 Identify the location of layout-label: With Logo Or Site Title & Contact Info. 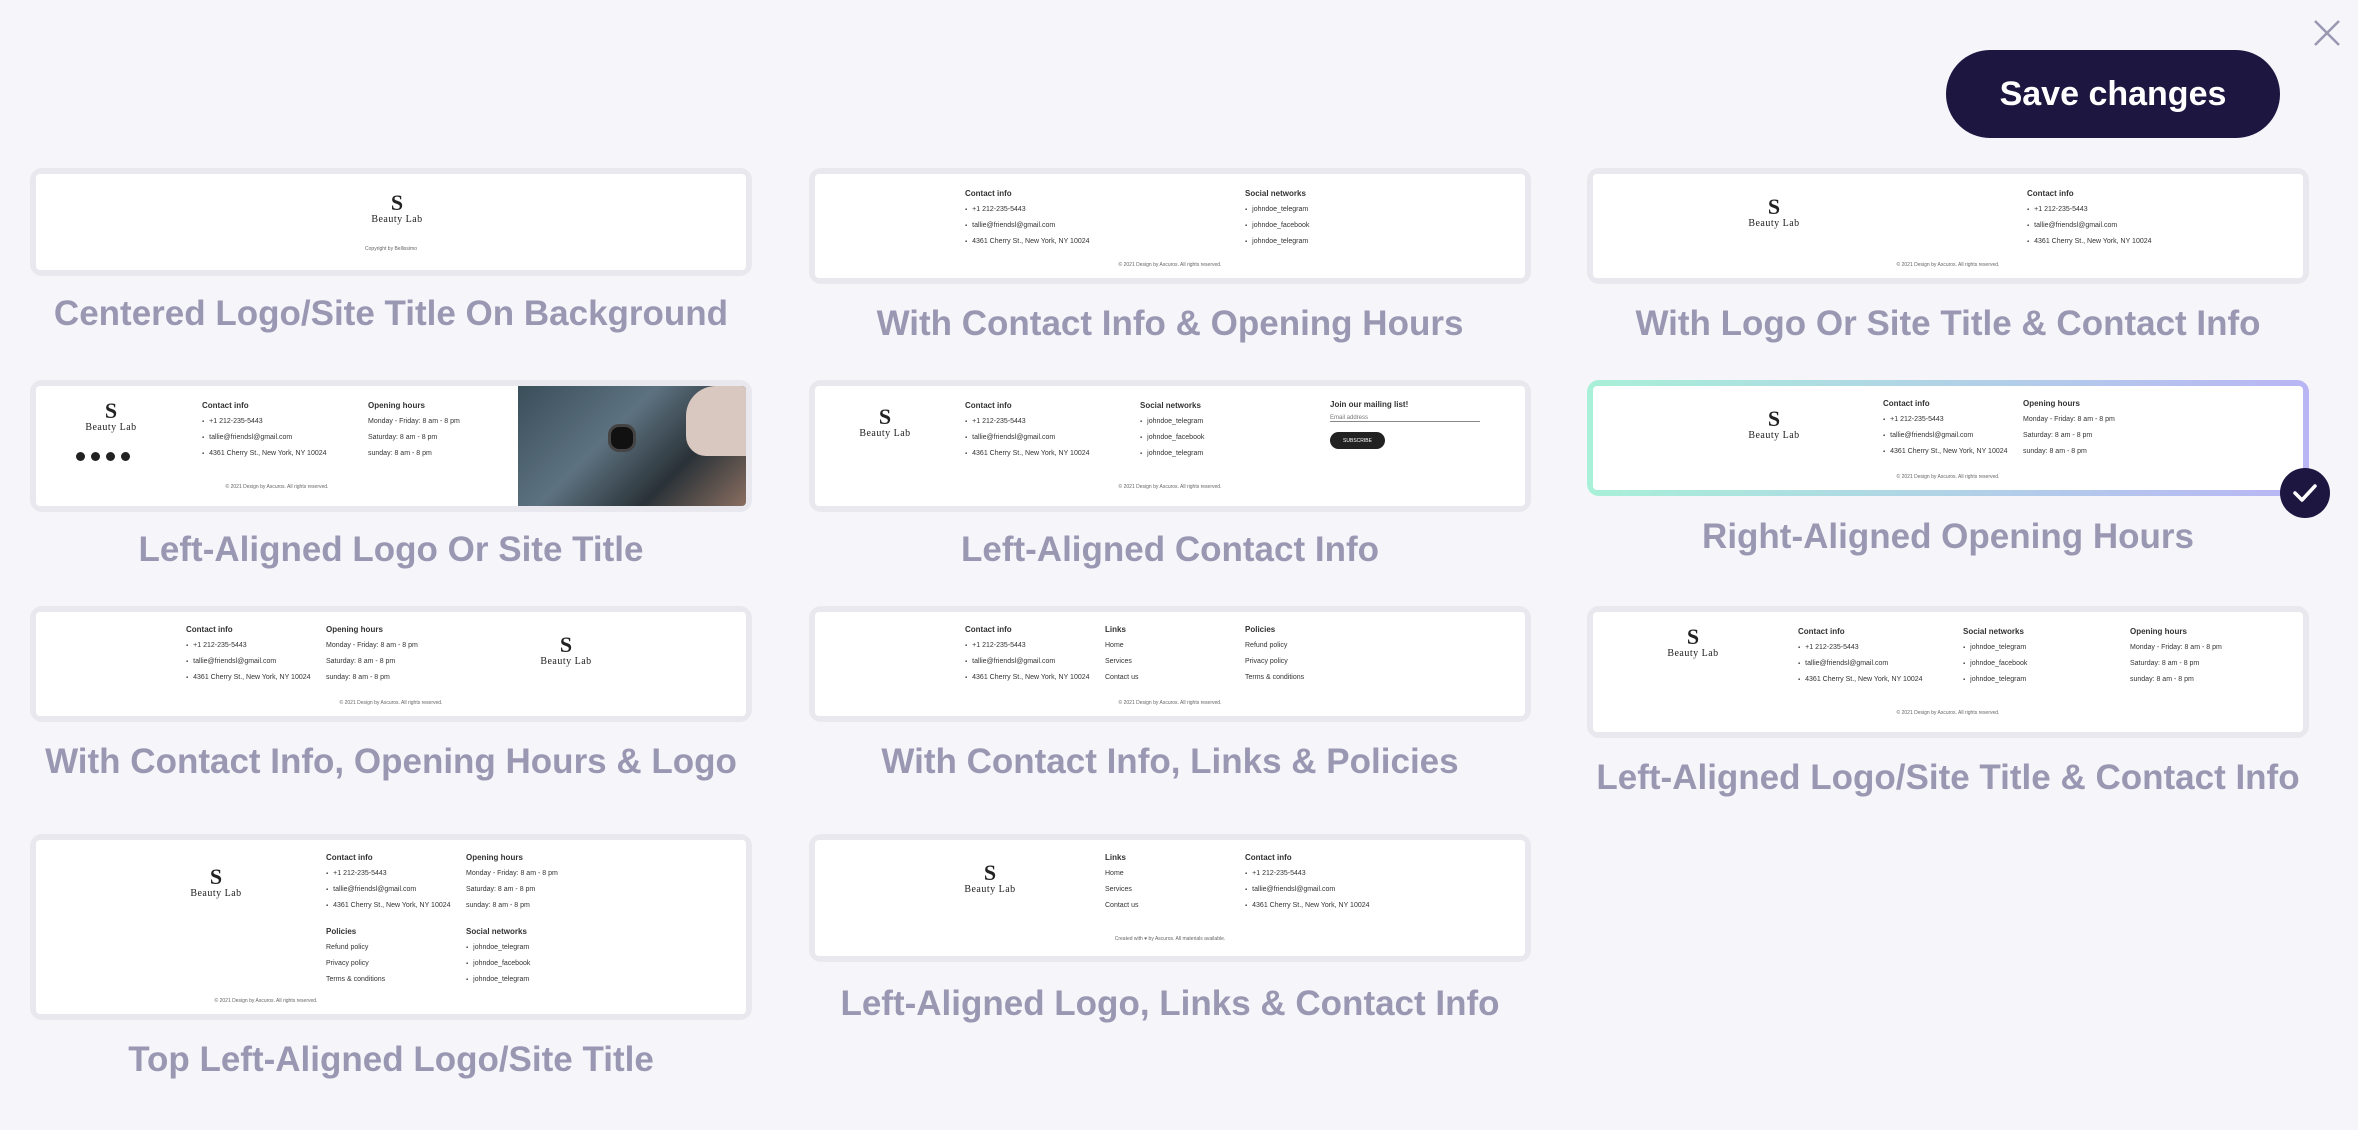
(1948, 323).